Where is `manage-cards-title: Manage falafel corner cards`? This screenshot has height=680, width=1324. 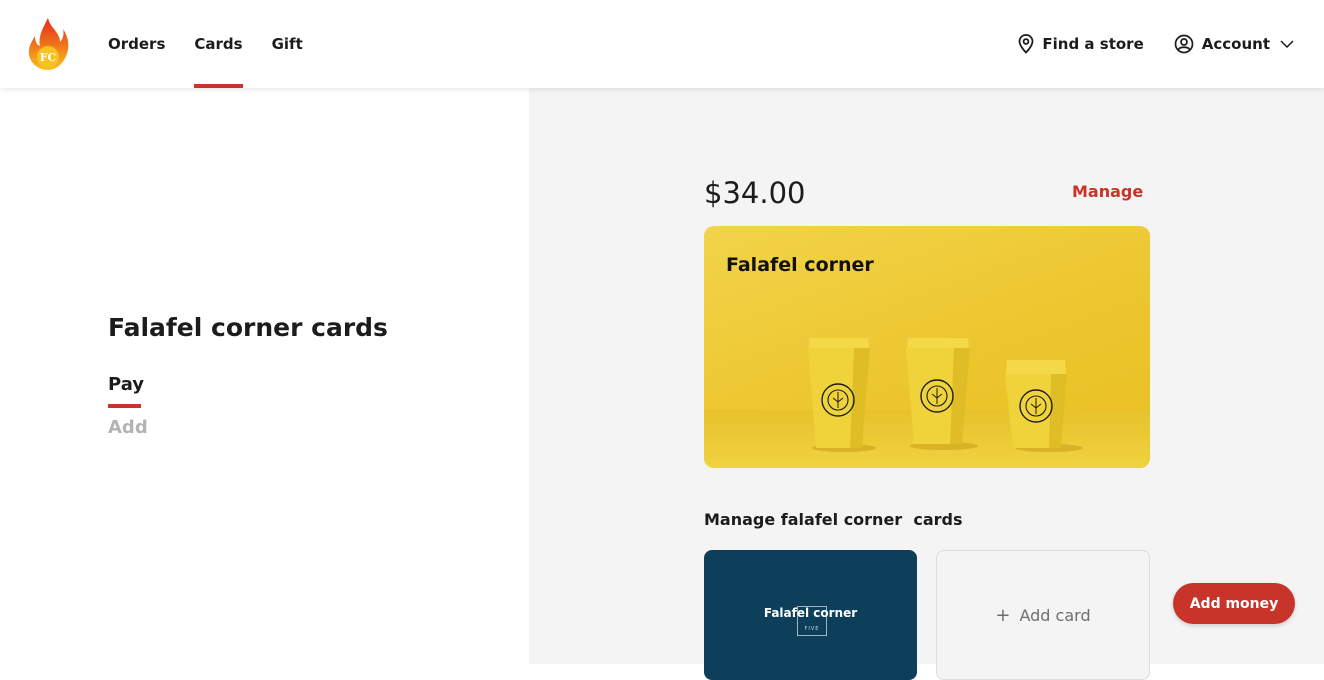
manage-cards-title: Manage falafel corner cards is located at coordinates (833, 519).